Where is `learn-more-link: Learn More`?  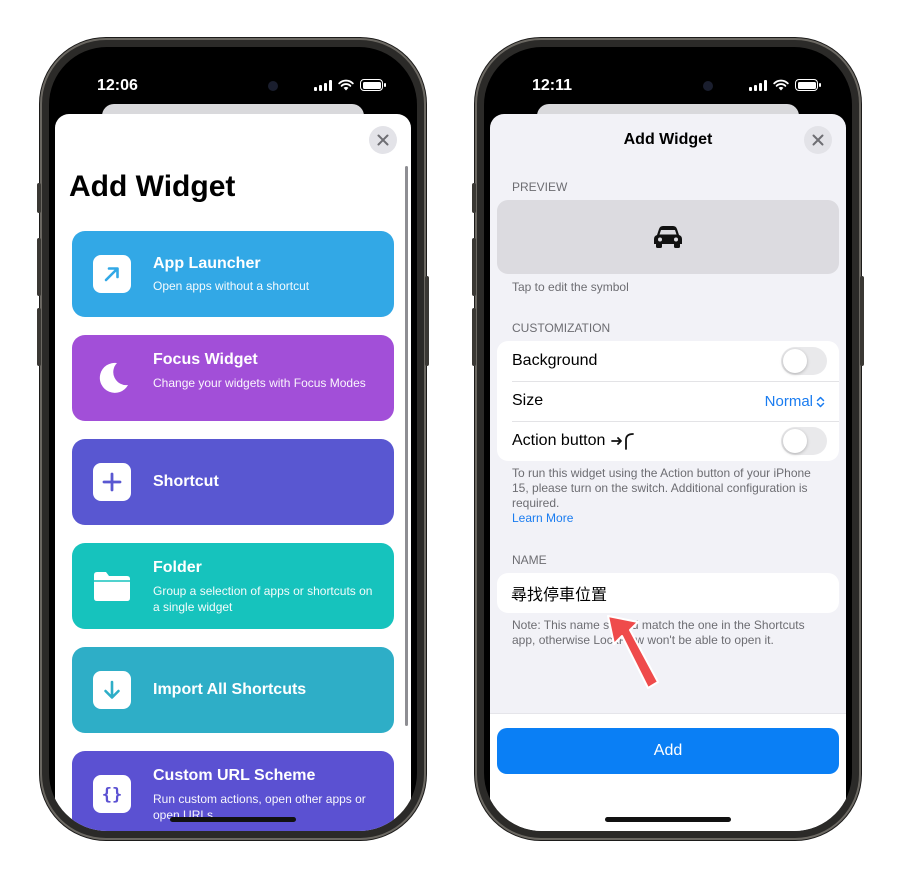
learn-more-link: Learn More is located at coordinates (542, 518).